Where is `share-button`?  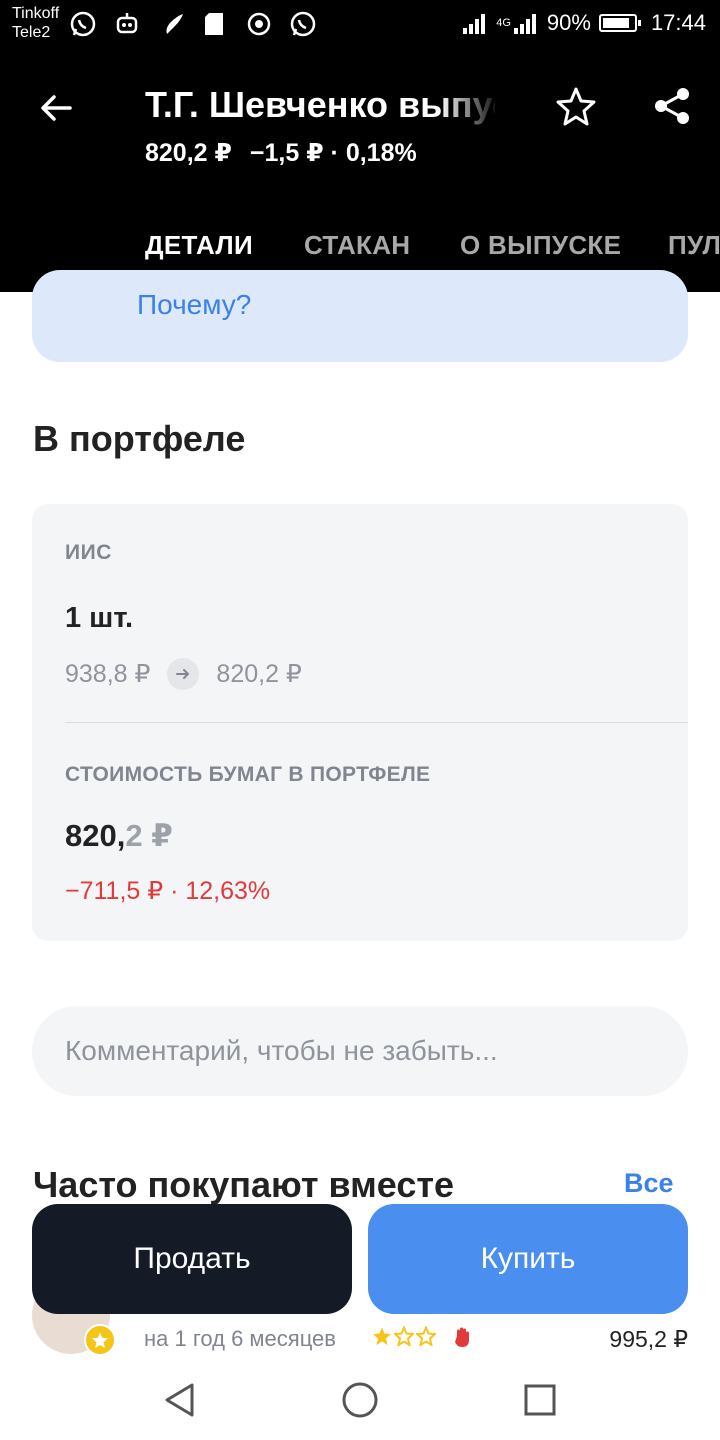
share-button is located at coordinates (672, 106).